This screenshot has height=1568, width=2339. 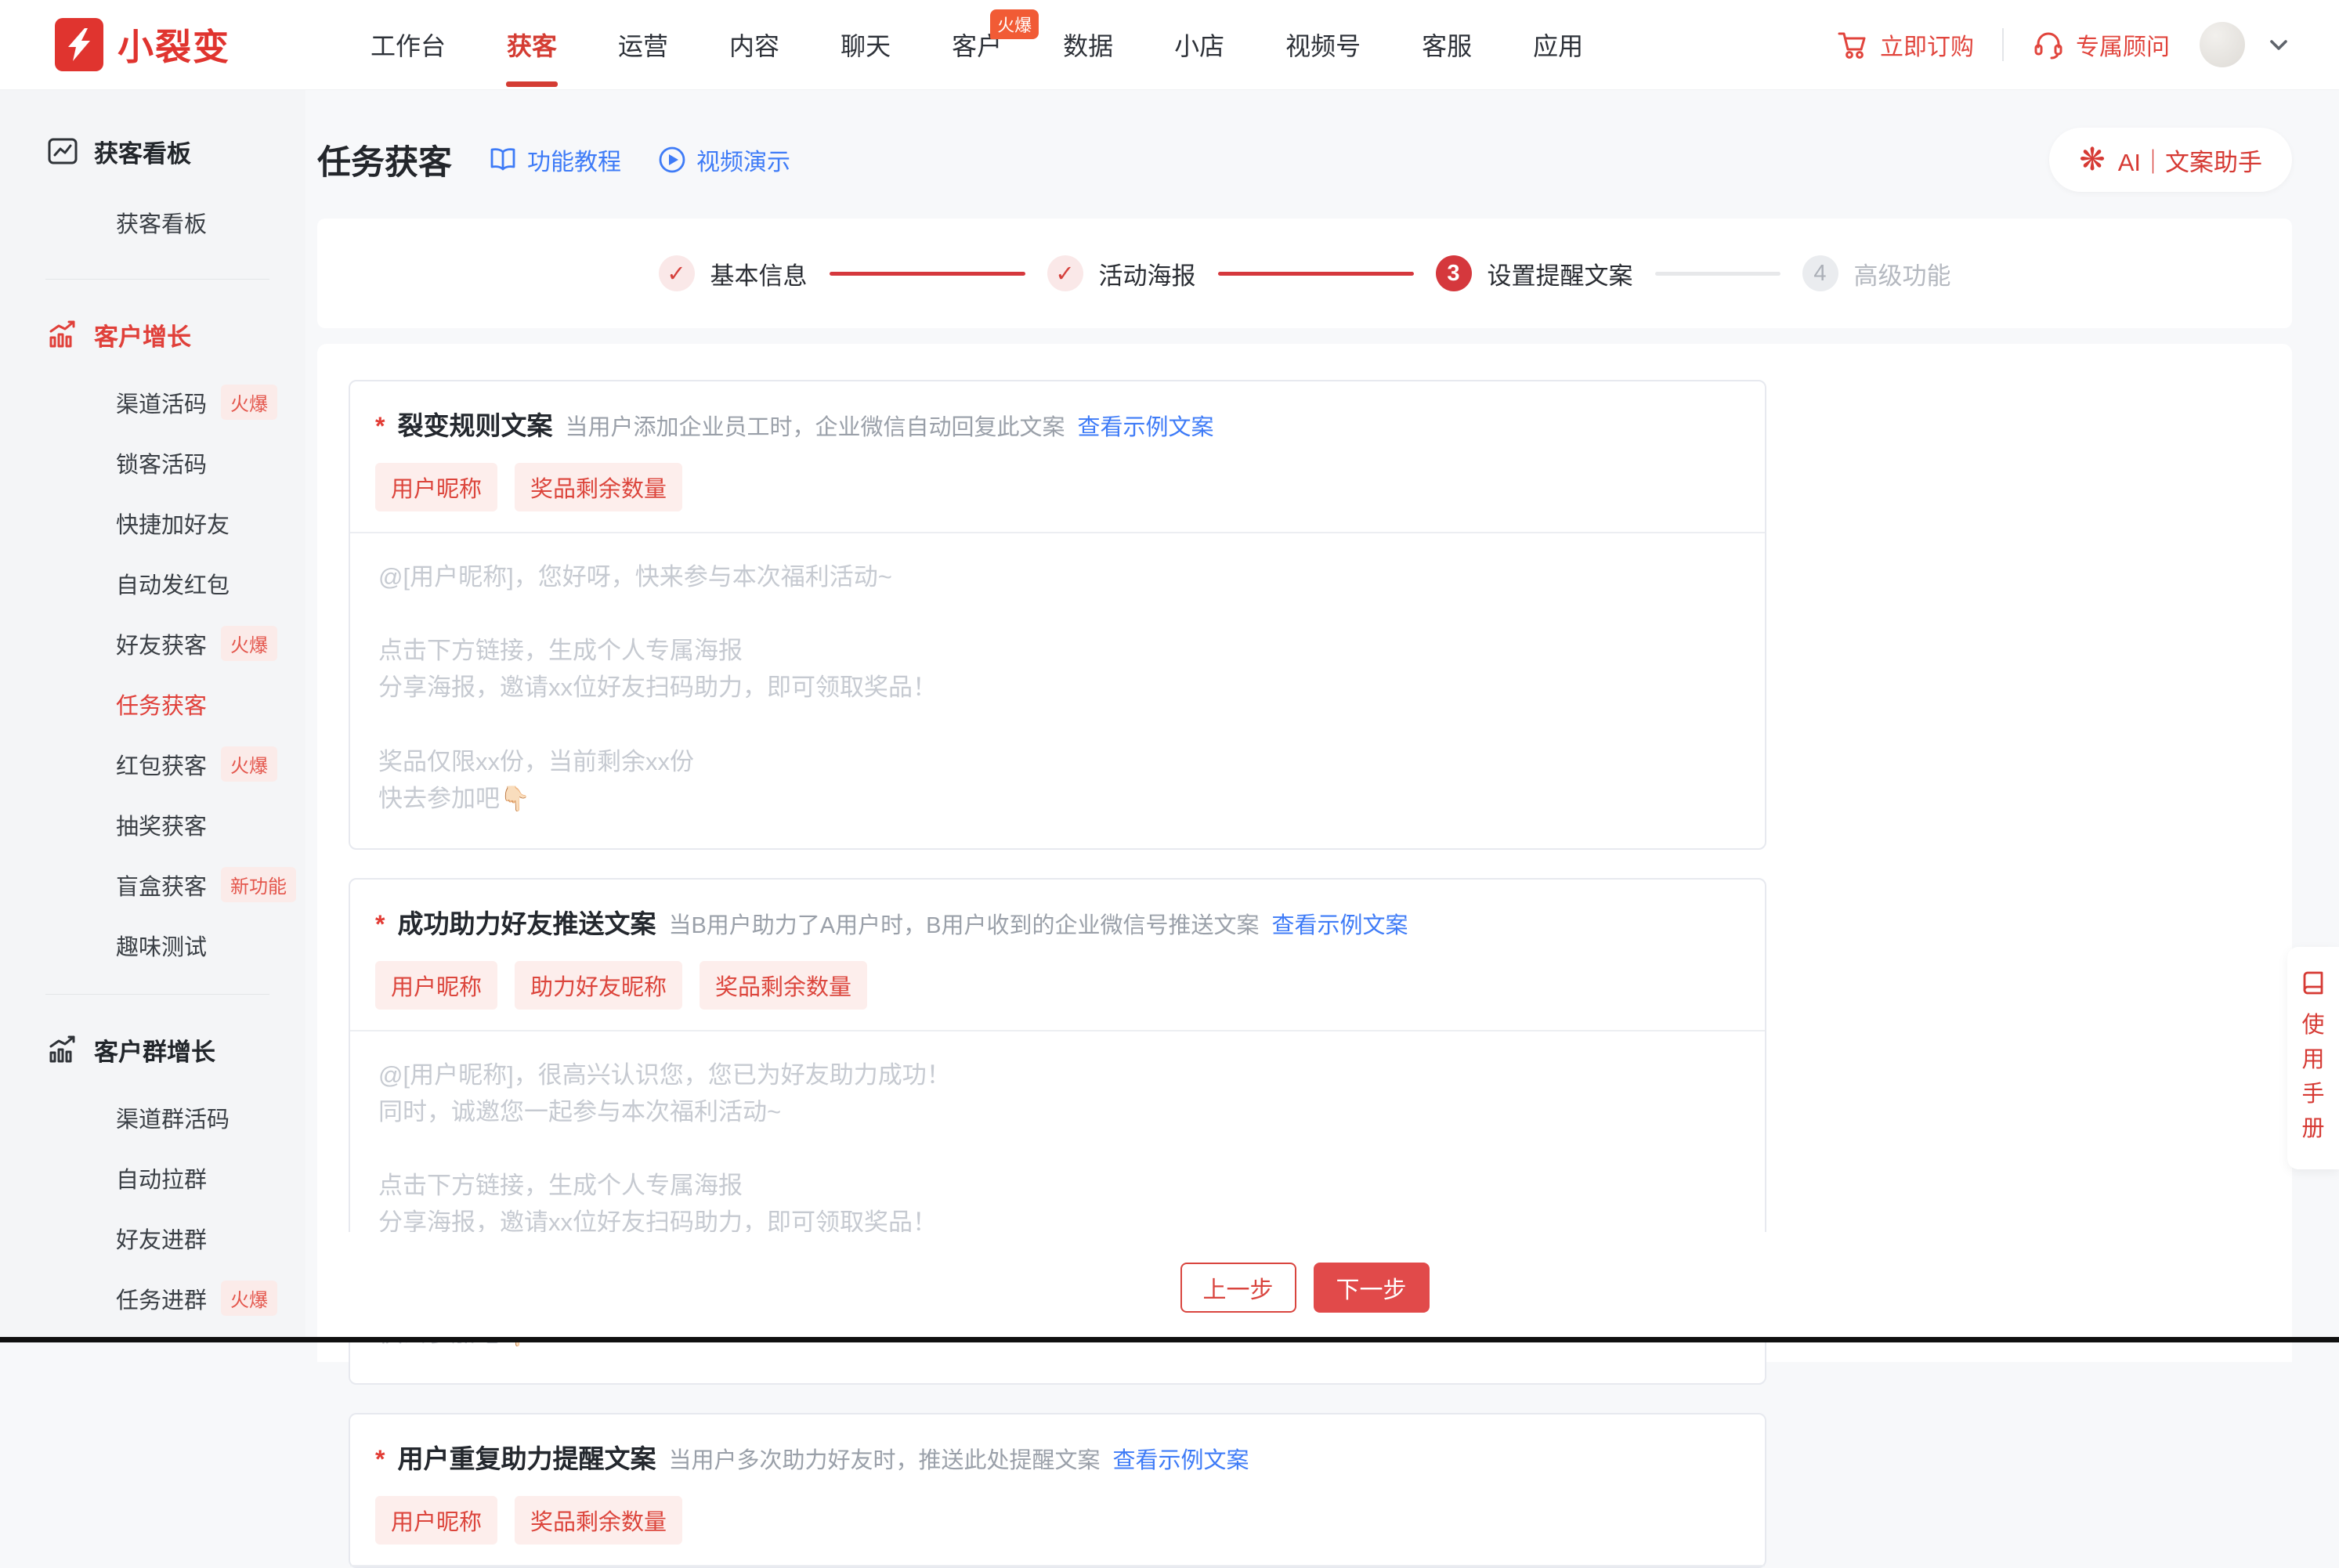 I want to click on sidebar-item-auto-redpacket: 自动发红包, so click(x=211, y=583).